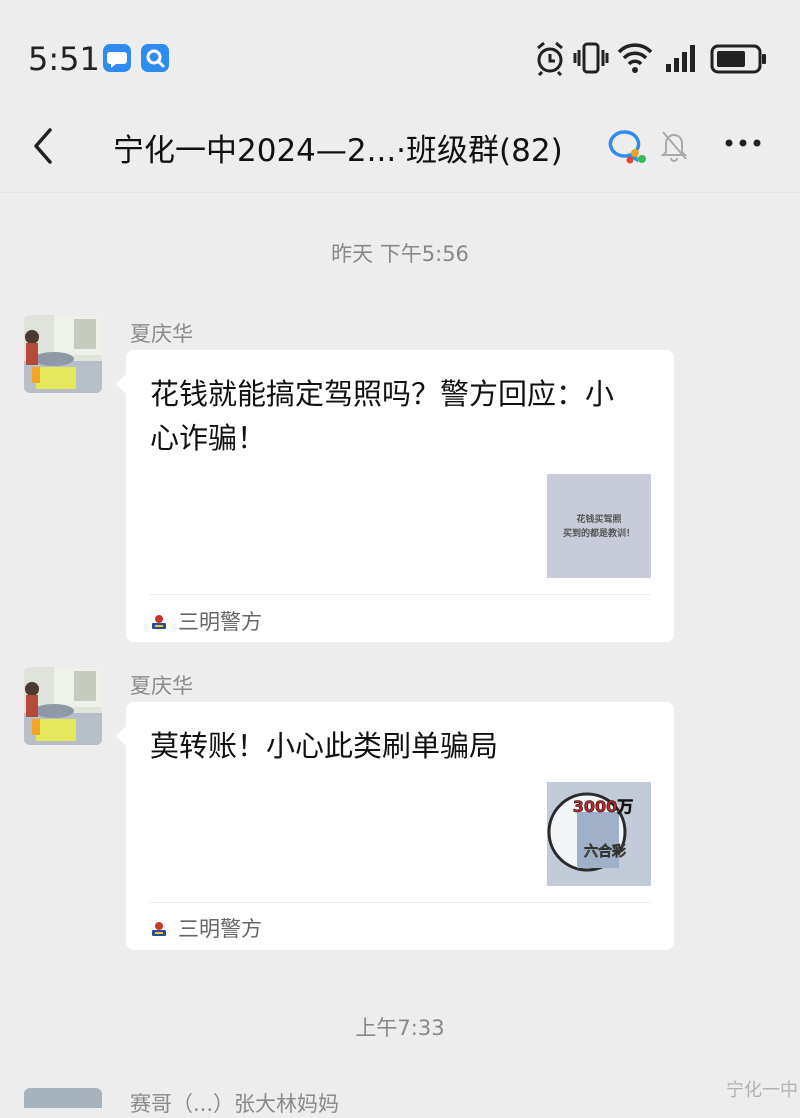 Image resolution: width=800 pixels, height=1118 pixels. Describe the element at coordinates (599, 533) in the screenshot. I see `thumb-text-2: 买到的都是教训！` at that location.